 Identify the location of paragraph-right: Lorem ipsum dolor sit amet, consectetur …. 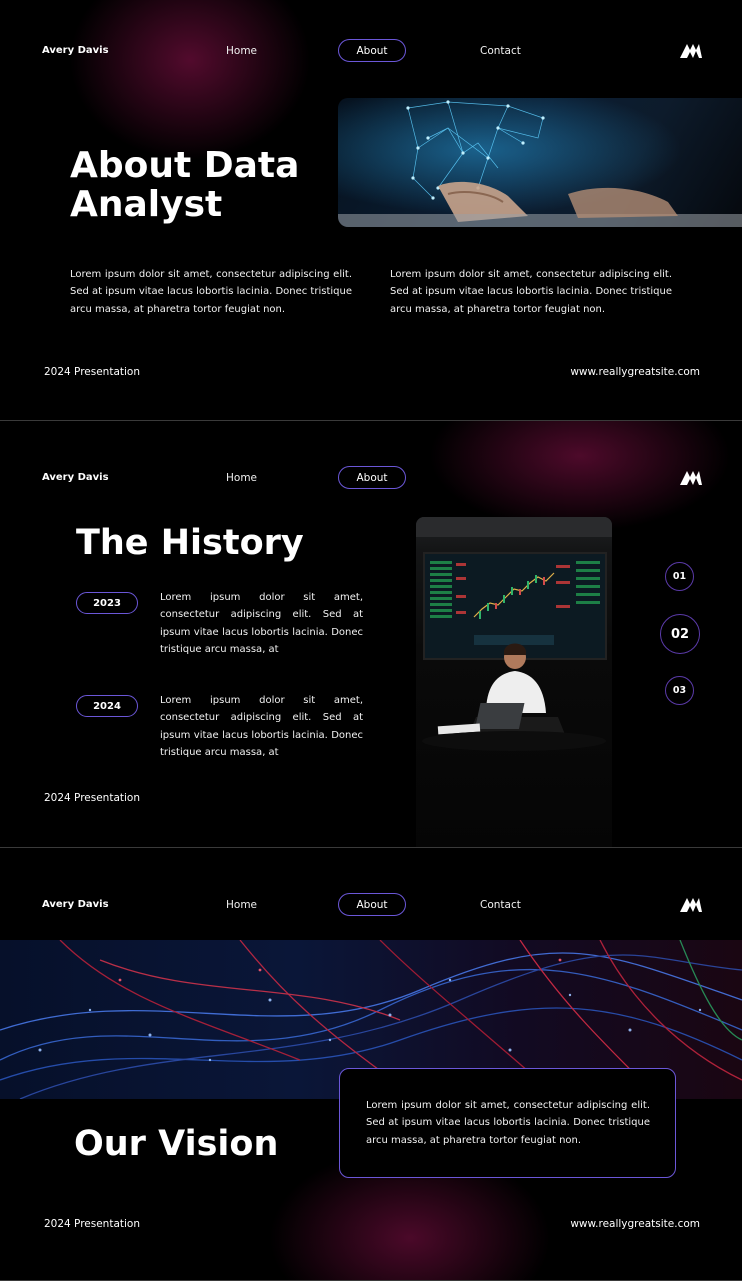
(531, 292).